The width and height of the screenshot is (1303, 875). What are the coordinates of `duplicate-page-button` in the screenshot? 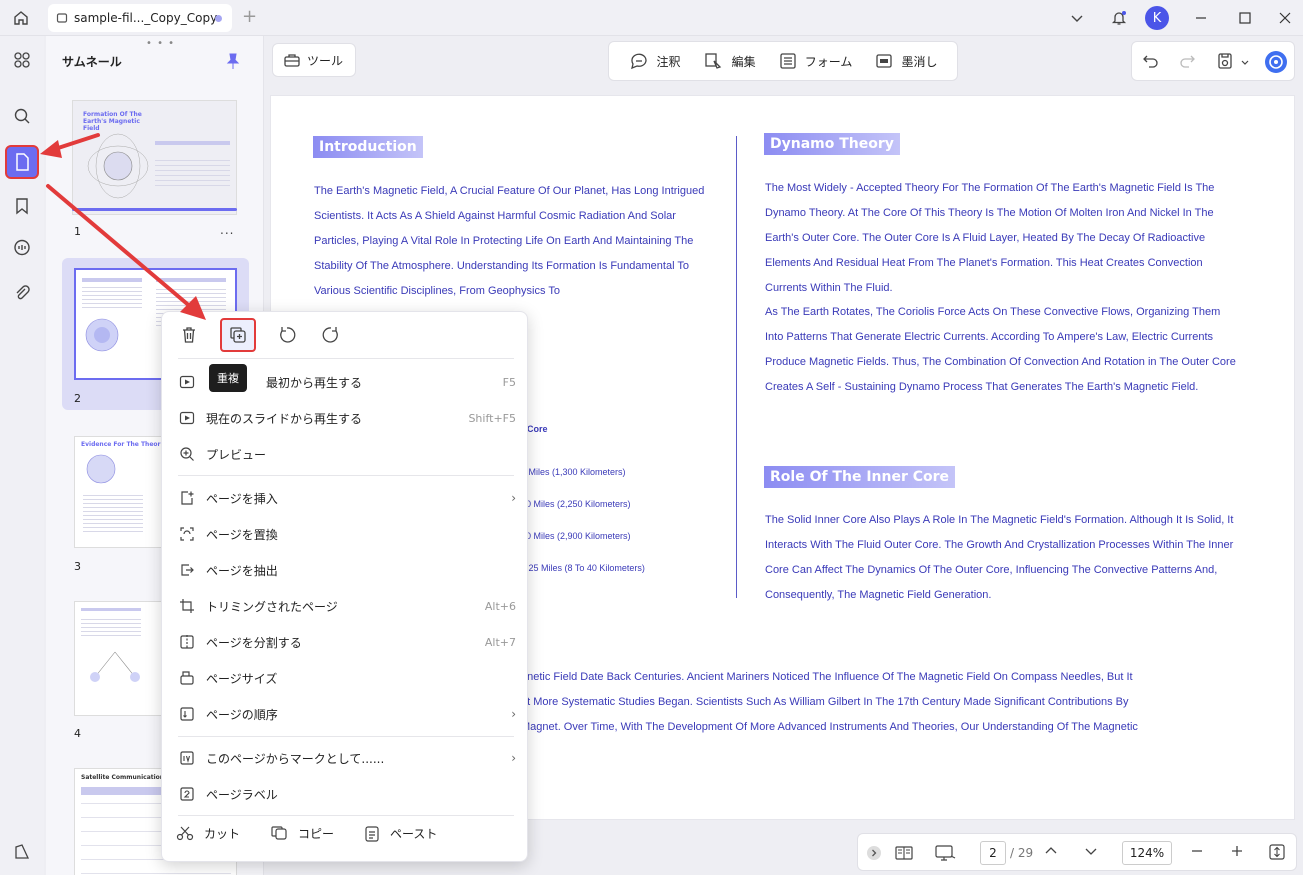 It's located at (238, 335).